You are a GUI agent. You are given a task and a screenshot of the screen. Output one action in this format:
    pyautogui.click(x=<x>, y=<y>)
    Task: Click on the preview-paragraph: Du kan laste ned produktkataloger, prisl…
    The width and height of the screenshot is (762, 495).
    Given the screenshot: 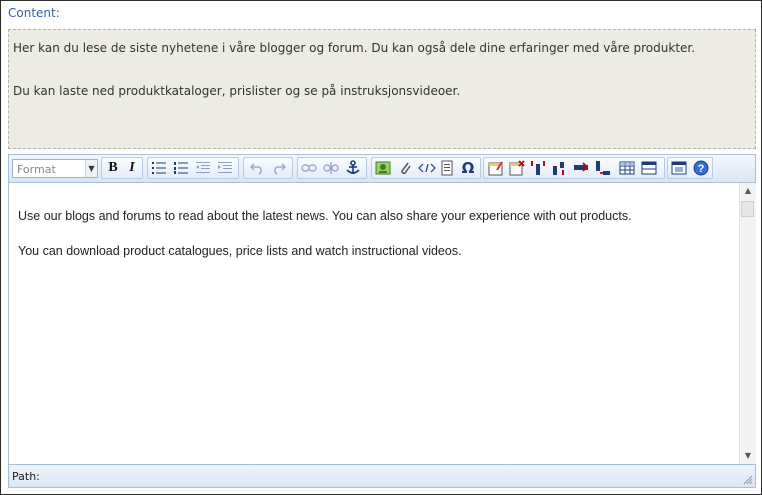 What is the action you would take?
    pyautogui.click(x=237, y=91)
    